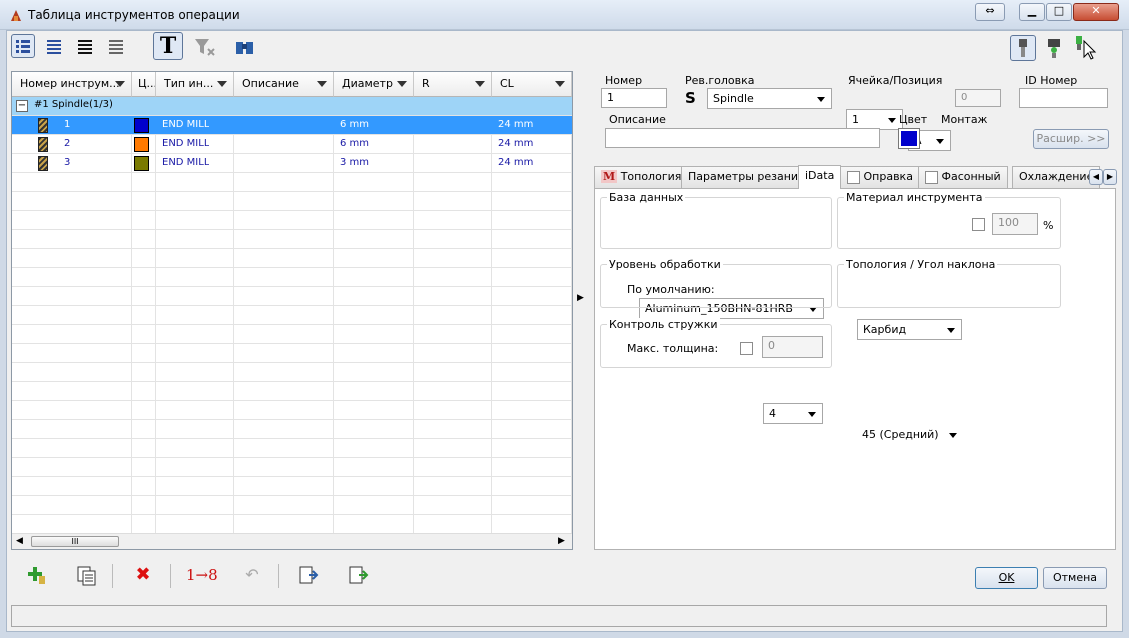 The width and height of the screenshot is (1129, 638). I want to click on holder-tab-checkbox, so click(853, 177).